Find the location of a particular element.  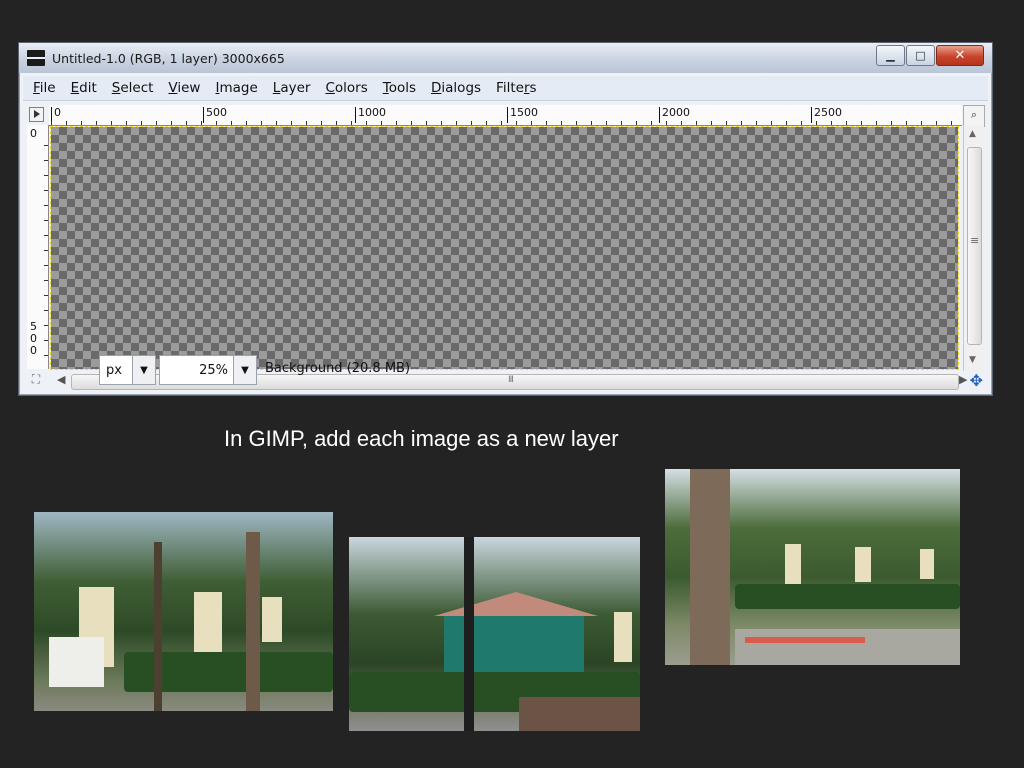

close-icon: ✕ is located at coordinates (960, 55).